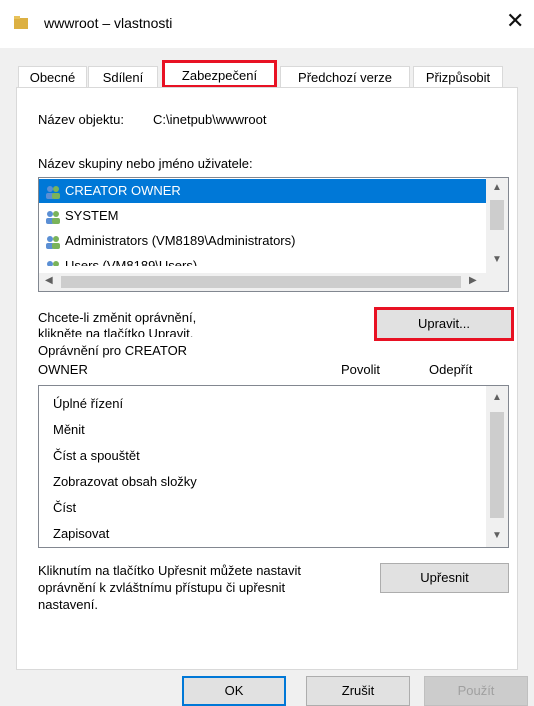 This screenshot has width=534, height=706. Describe the element at coordinates (21, 22) in the screenshot. I see `folder-icon` at that location.